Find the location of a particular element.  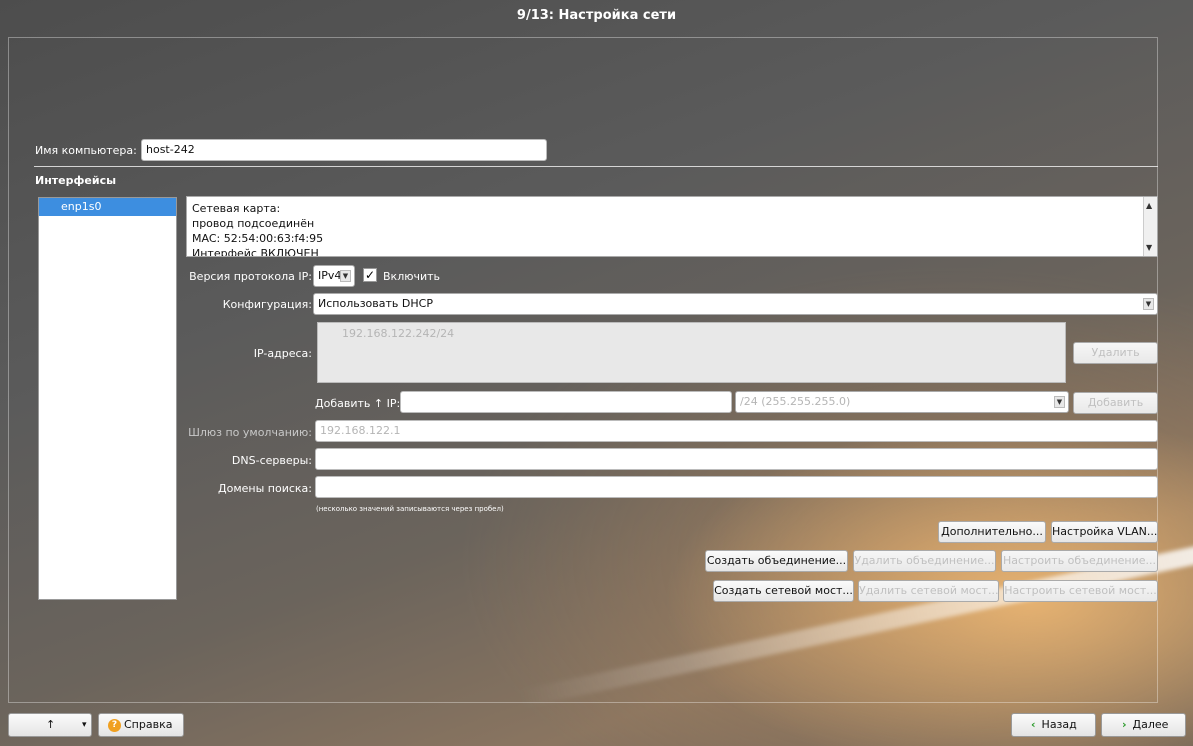

netmask-select: /24 (255.255.255.0) ▼ is located at coordinates (902, 402).